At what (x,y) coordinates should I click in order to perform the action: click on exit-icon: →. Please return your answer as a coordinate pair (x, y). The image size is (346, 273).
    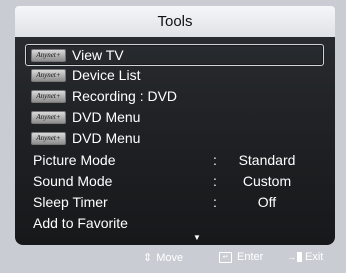
    Looking at the image, I should click on (294, 257).